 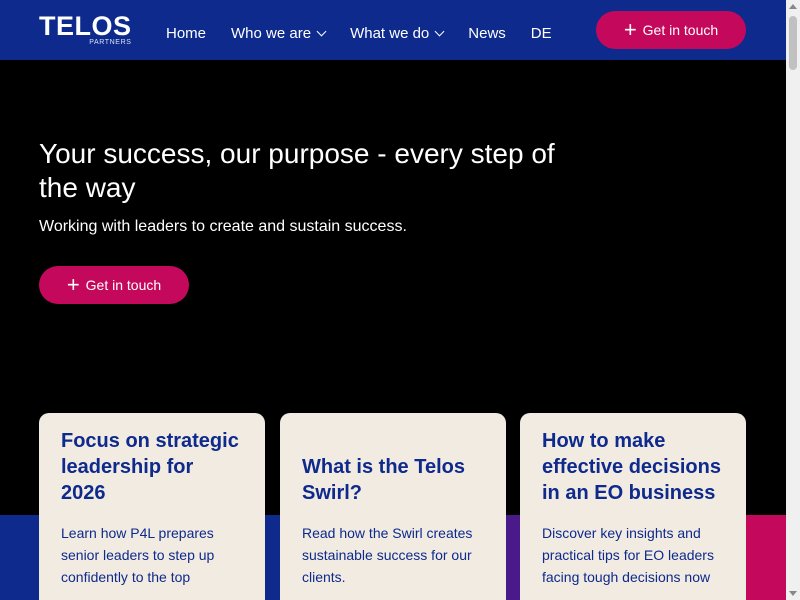 What do you see at coordinates (390, 33) in the screenshot?
I see `nav-label: What we do` at bounding box center [390, 33].